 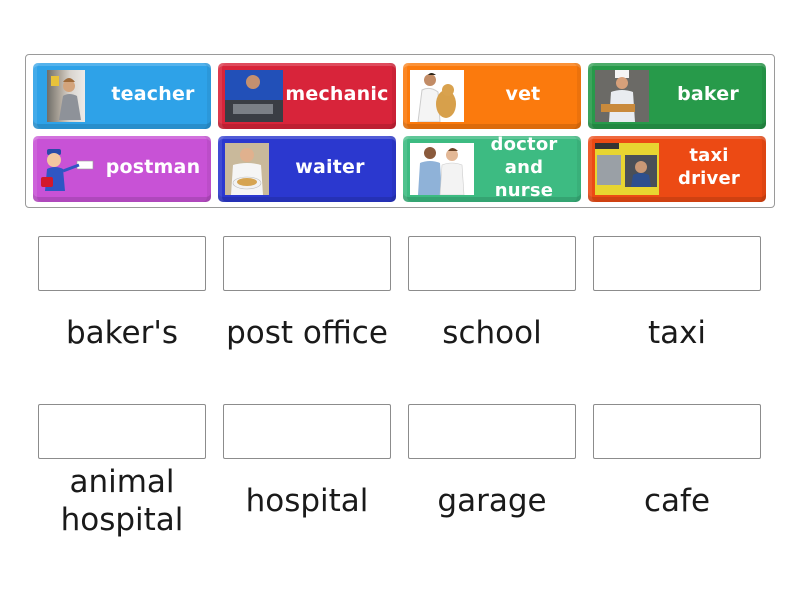 What do you see at coordinates (307, 333) in the screenshot?
I see `place-label: post office` at bounding box center [307, 333].